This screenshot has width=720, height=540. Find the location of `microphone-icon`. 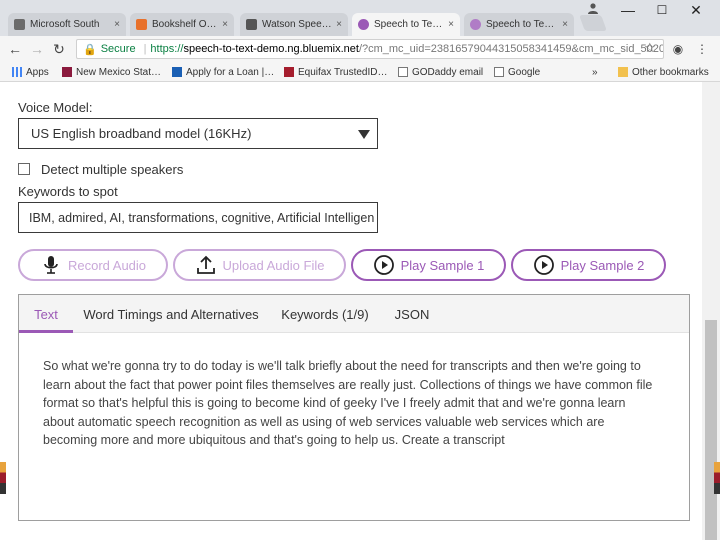

microphone-icon is located at coordinates (51, 265).